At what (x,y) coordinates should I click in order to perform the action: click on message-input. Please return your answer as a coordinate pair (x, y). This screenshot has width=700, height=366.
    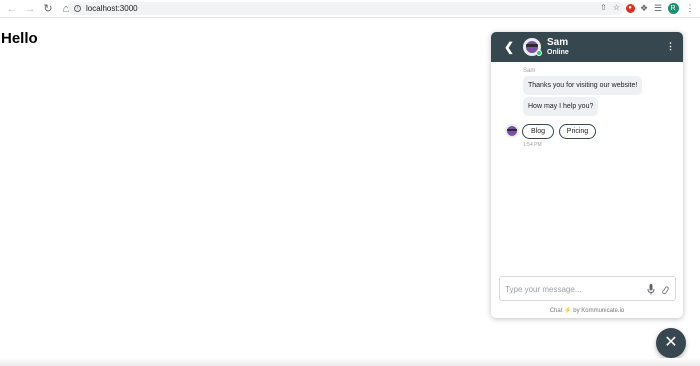
    Looking at the image, I should click on (575, 289).